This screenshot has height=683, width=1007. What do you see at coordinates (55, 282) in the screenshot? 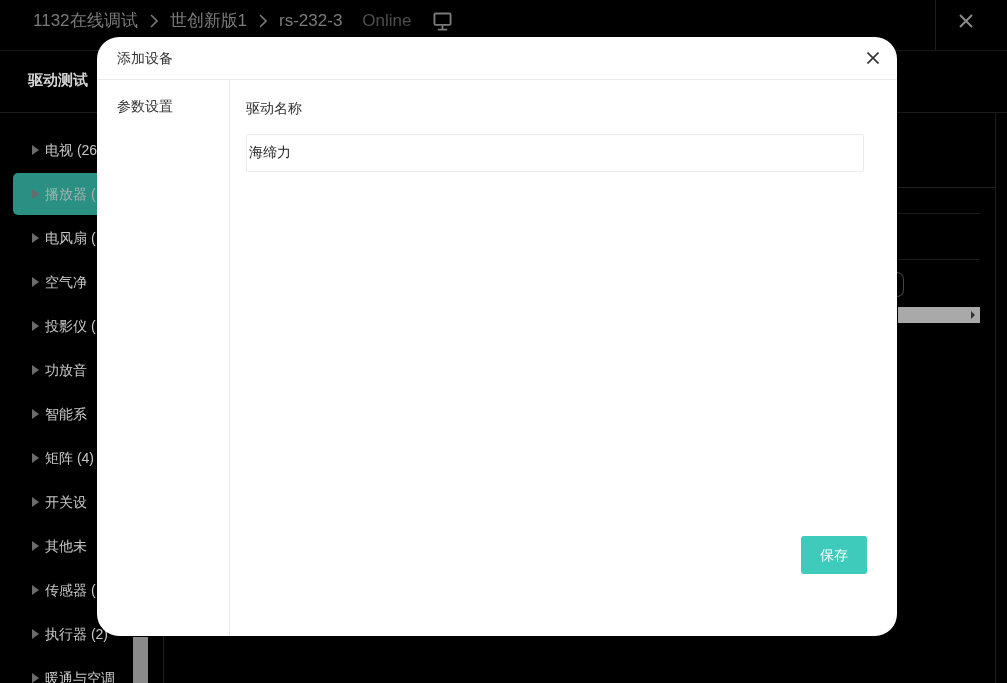
I see `sidebar-item: 空气净` at bounding box center [55, 282].